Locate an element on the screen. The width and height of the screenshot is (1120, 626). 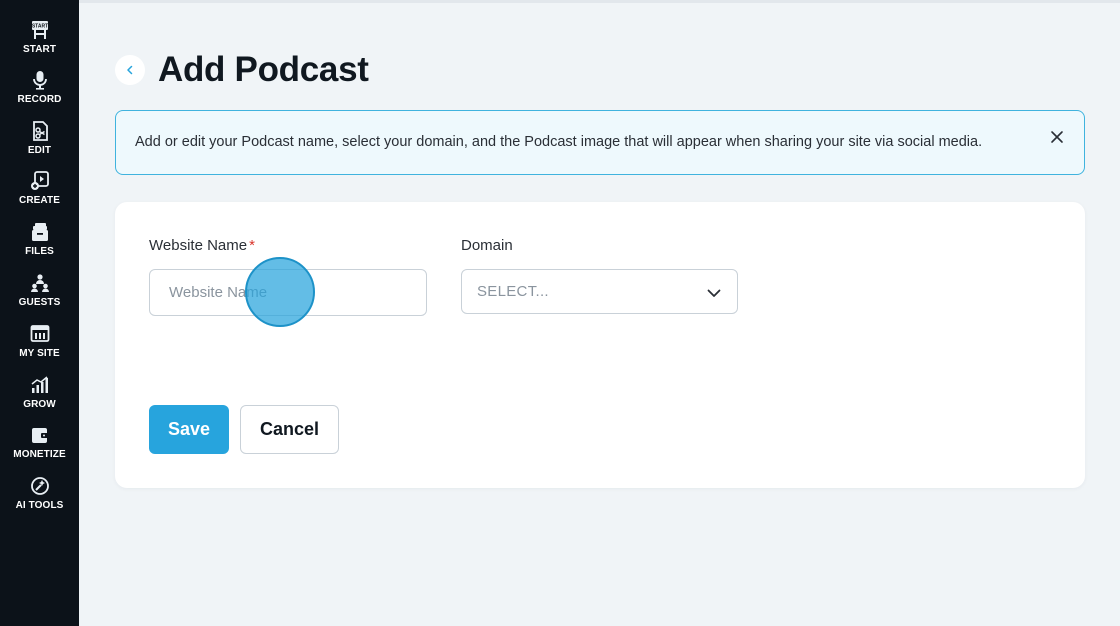
ai-tools-icon is located at coordinates (40, 486).